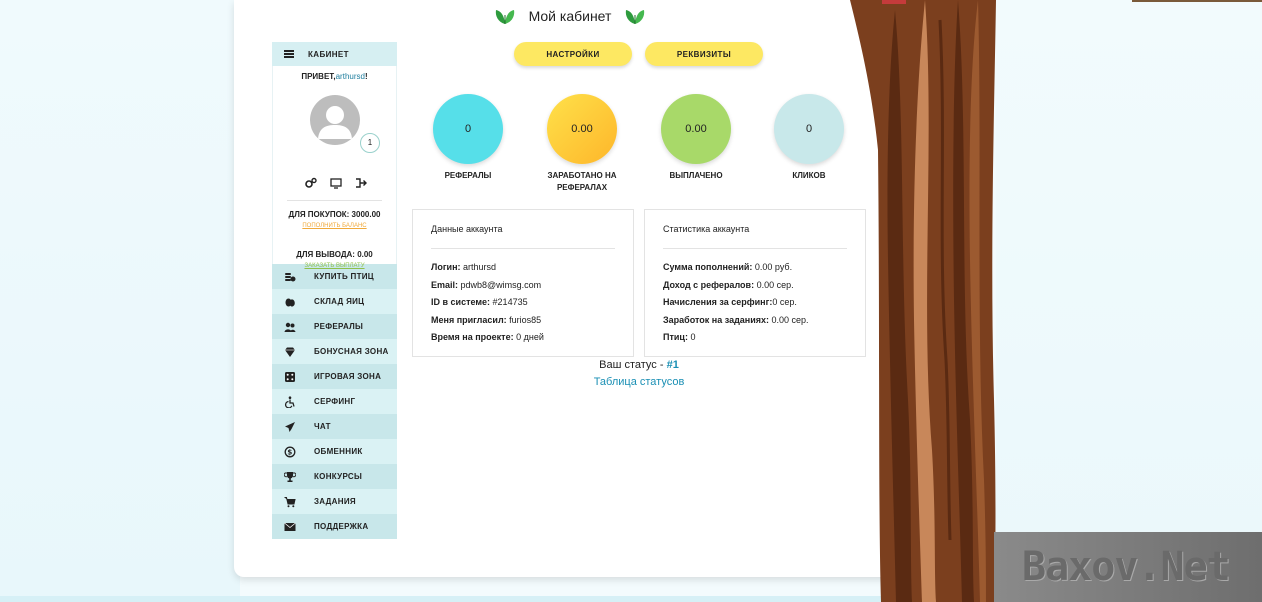 The height and width of the screenshot is (602, 1262). Describe the element at coordinates (334, 266) in the screenshot. I see `order-payout-link: ЗАКАЗАТЬ ВЫПЛАТУ` at that location.